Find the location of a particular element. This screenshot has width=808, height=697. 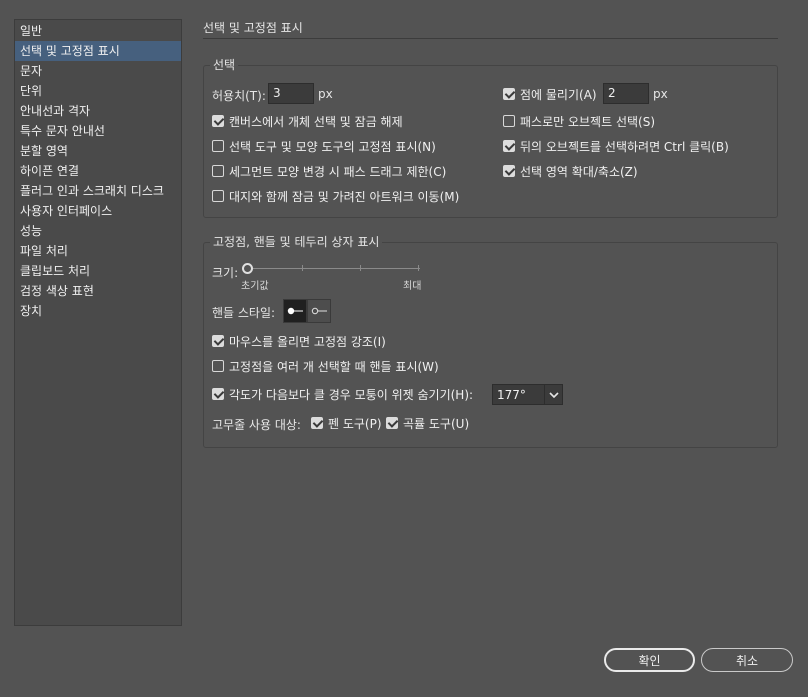

sidebar-item-units: 단위 is located at coordinates (98, 91).